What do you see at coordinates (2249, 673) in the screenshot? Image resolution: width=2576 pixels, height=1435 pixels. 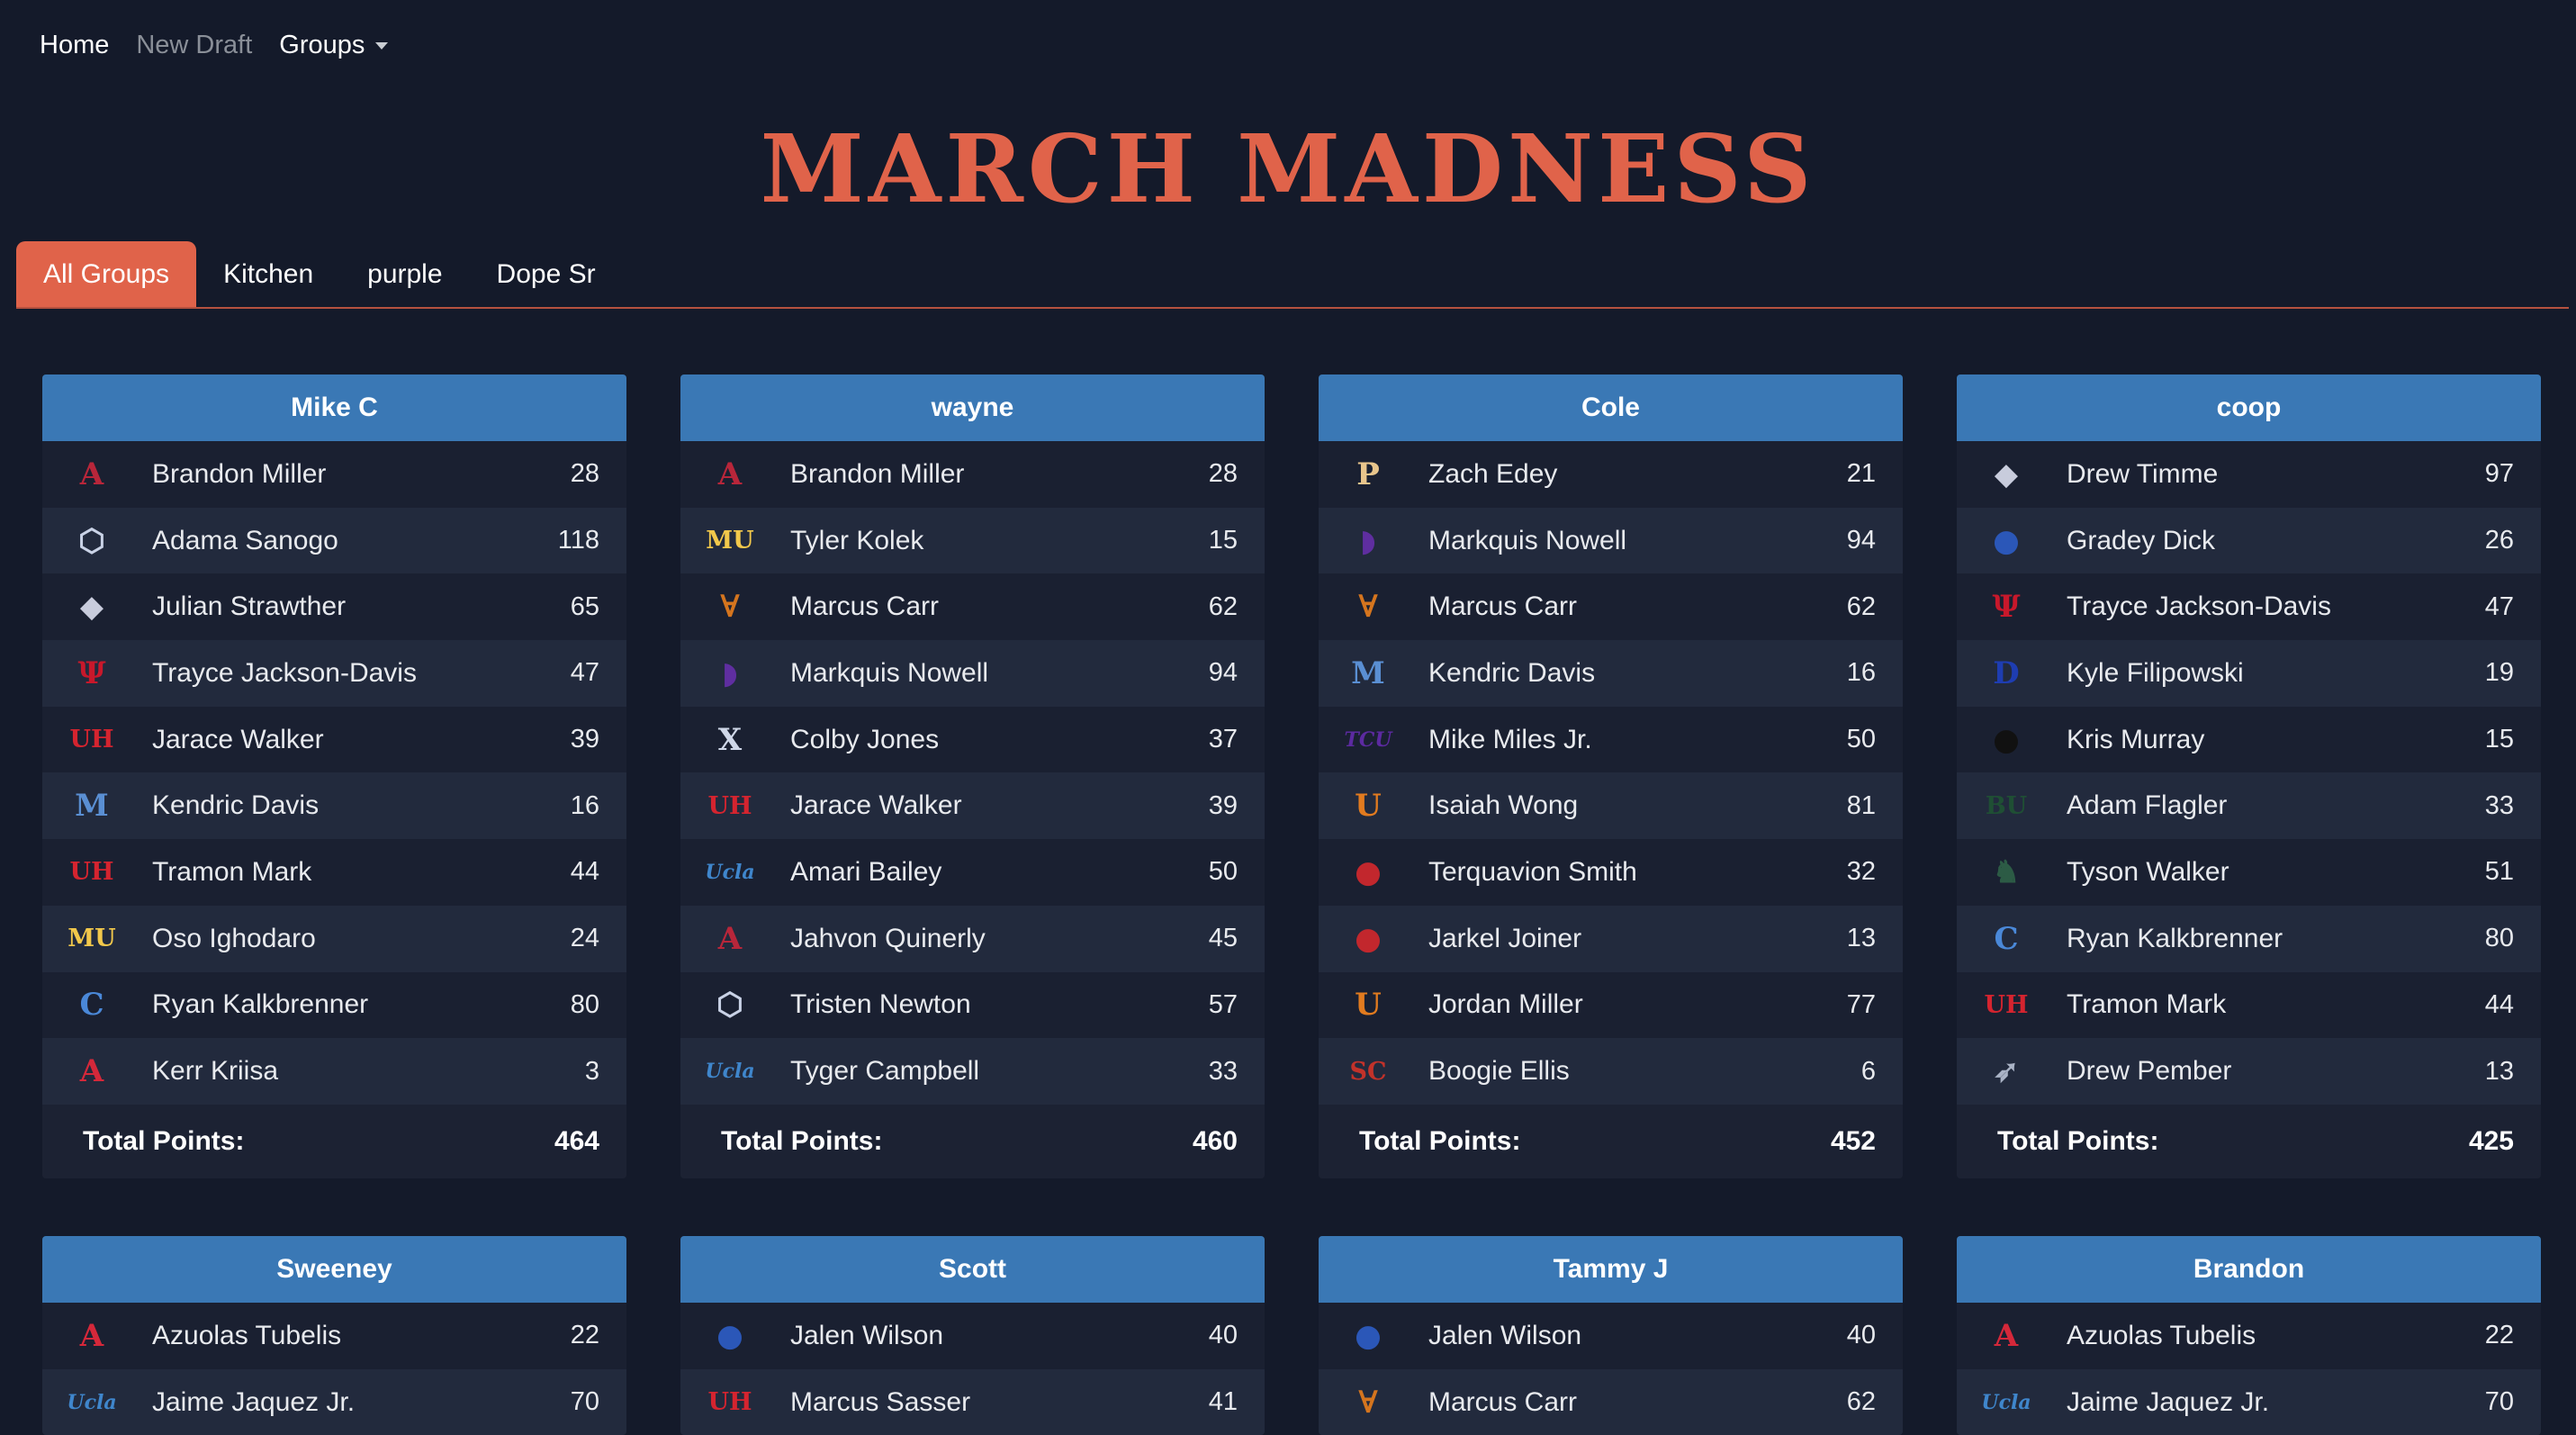 I see `player-row: D Kyle Filipowski 19` at bounding box center [2249, 673].